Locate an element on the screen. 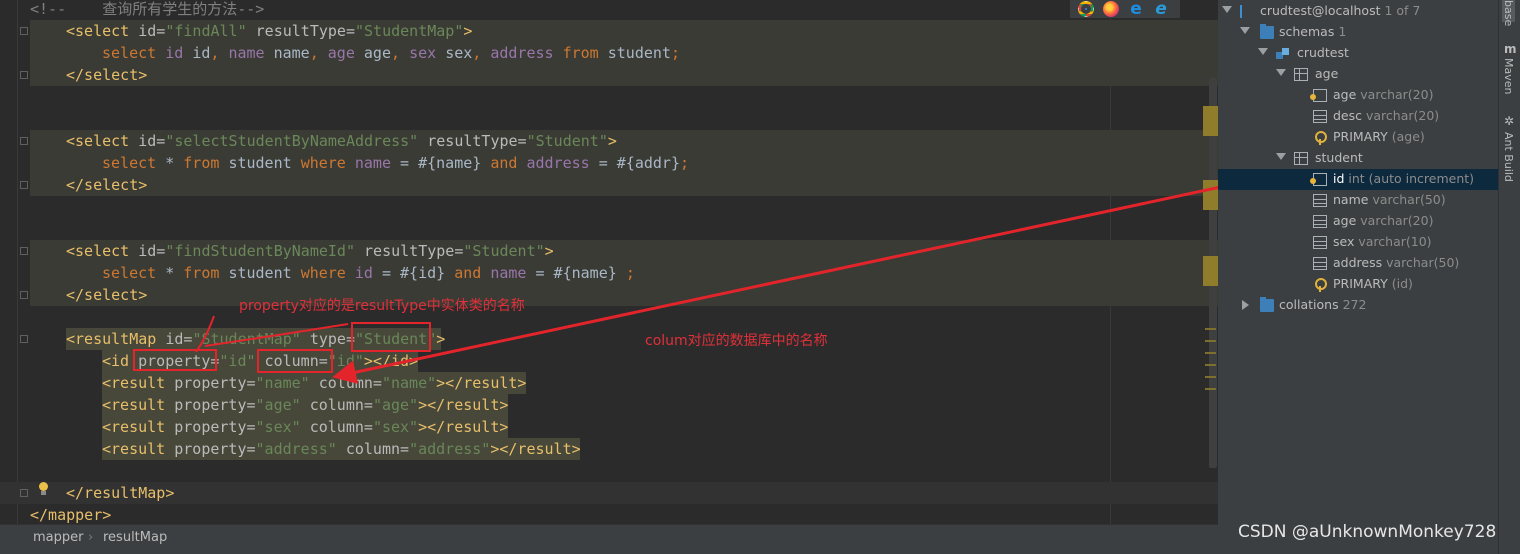 The image size is (1520, 554). column-name: desc is located at coordinates (1348, 115).